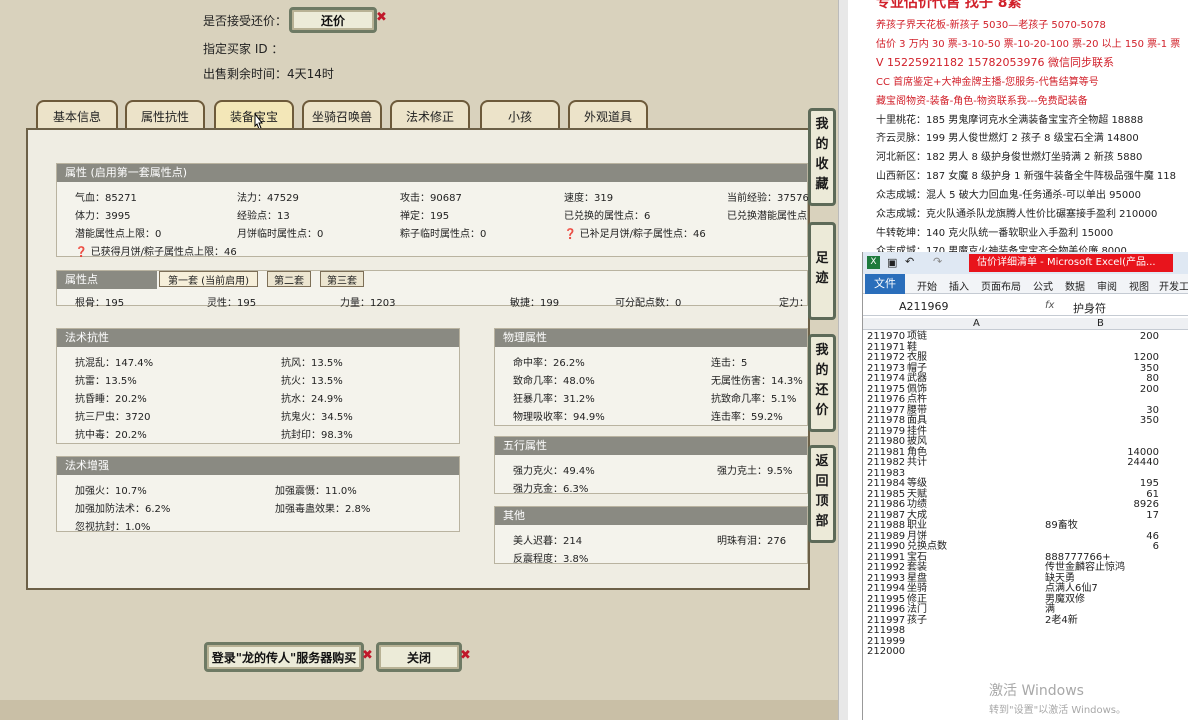 This screenshot has height=720, width=1188. I want to click on cell-b: 1200, so click(1146, 358).